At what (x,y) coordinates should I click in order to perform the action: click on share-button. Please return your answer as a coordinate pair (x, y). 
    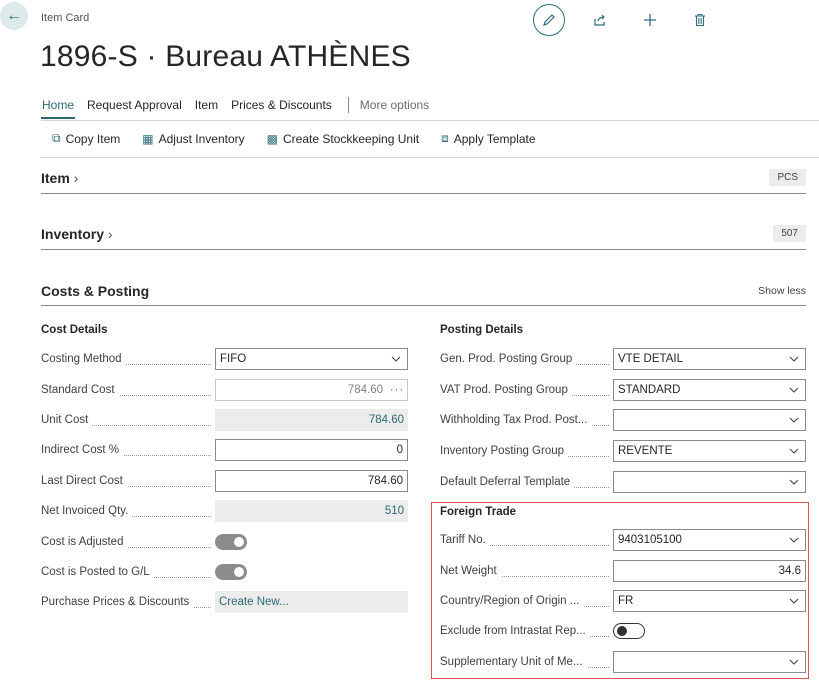
    Looking at the image, I should click on (600, 20).